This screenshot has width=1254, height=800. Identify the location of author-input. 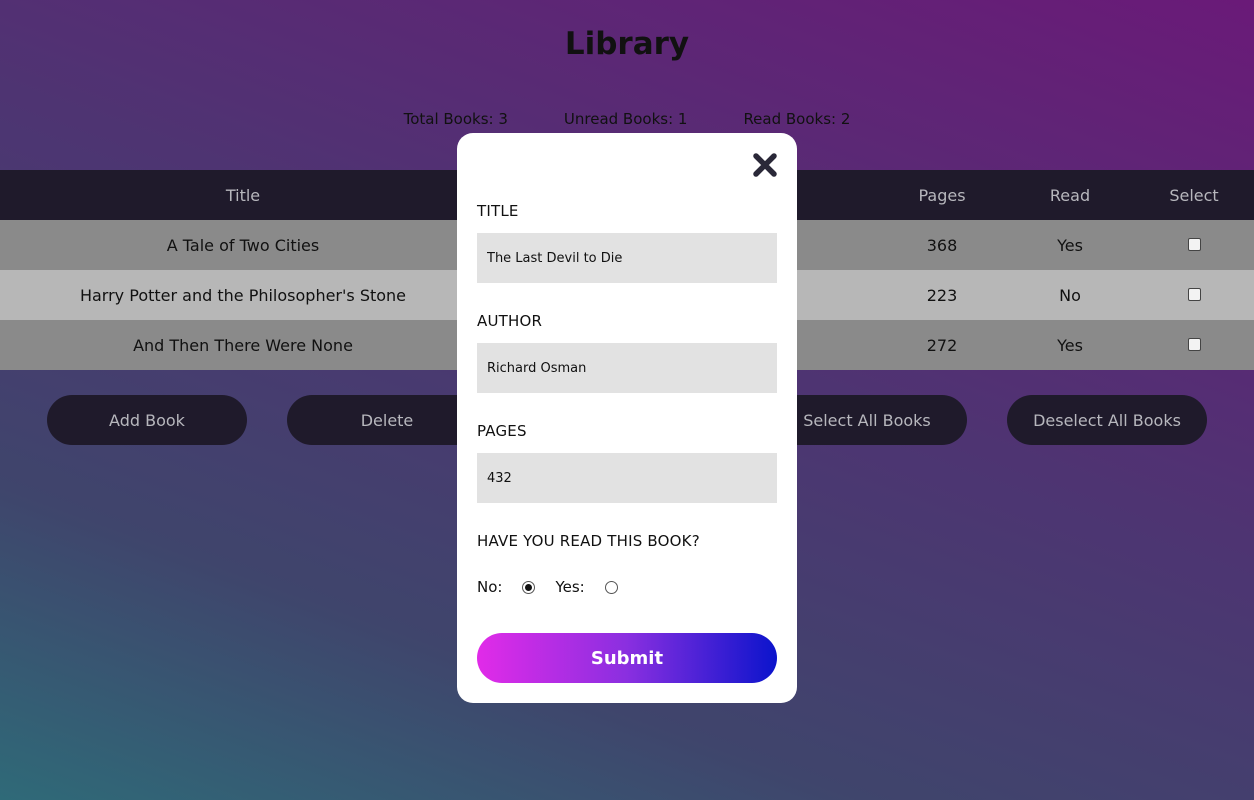
(627, 368).